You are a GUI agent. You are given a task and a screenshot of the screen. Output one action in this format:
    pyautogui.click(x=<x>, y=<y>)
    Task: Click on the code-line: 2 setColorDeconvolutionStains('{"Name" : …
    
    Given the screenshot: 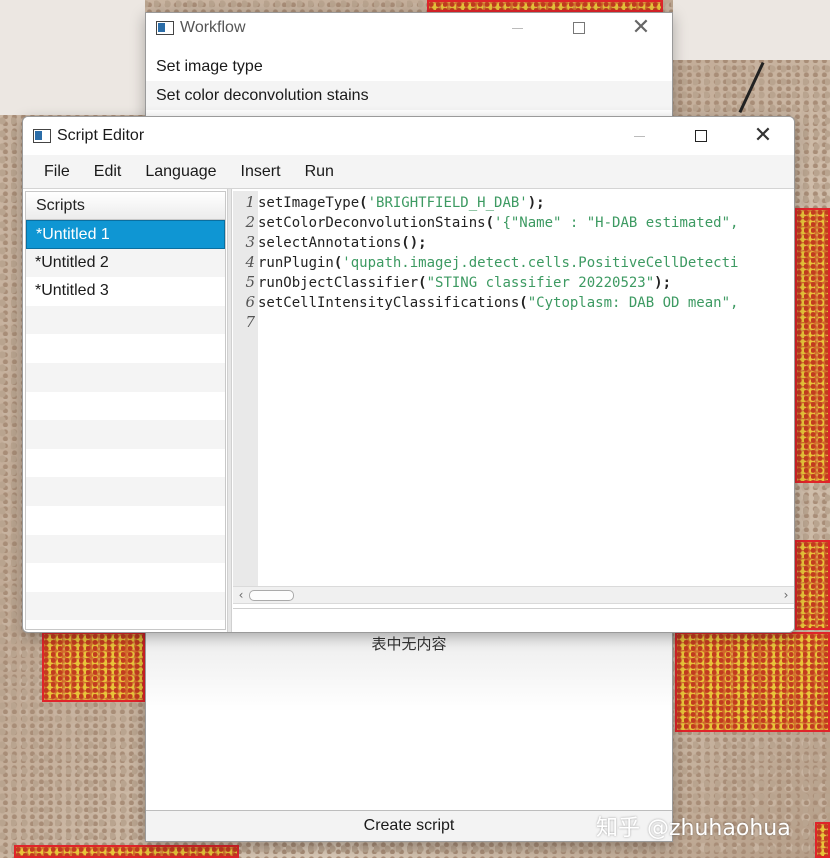 What is the action you would take?
    pyautogui.click(x=485, y=222)
    